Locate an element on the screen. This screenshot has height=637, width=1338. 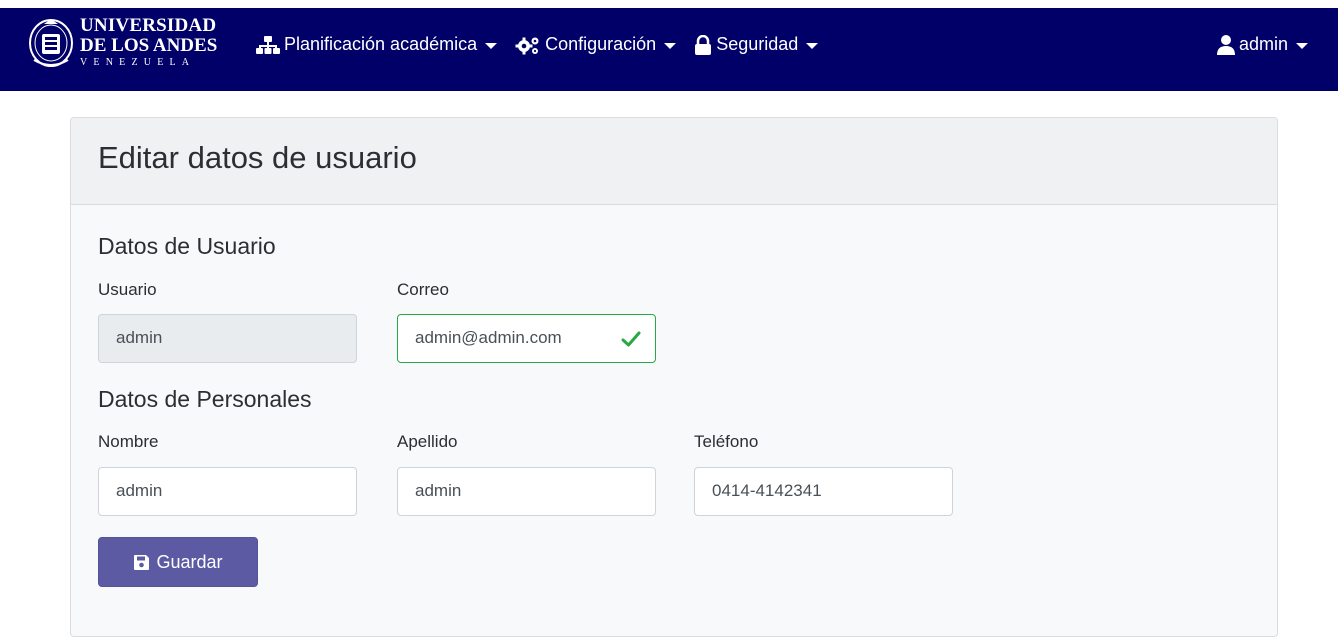
floppy-disk-icon is located at coordinates (142, 562).